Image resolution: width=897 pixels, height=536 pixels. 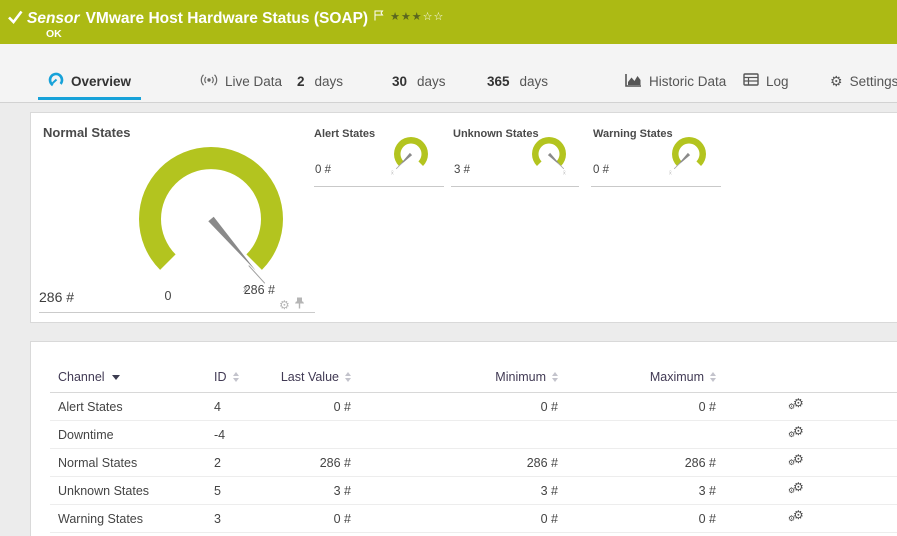 I want to click on minimum-value: 286 #, so click(x=542, y=462).